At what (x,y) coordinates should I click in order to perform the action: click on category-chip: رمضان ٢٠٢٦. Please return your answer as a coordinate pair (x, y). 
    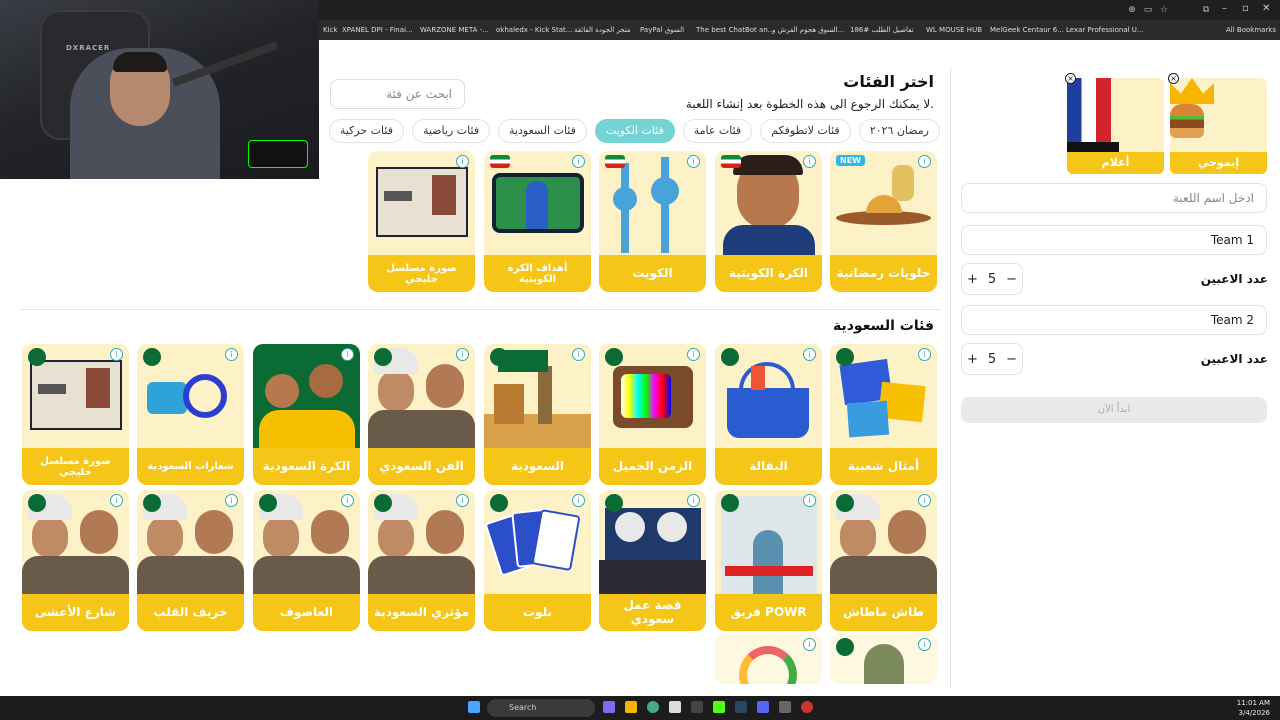
    Looking at the image, I should click on (899, 131).